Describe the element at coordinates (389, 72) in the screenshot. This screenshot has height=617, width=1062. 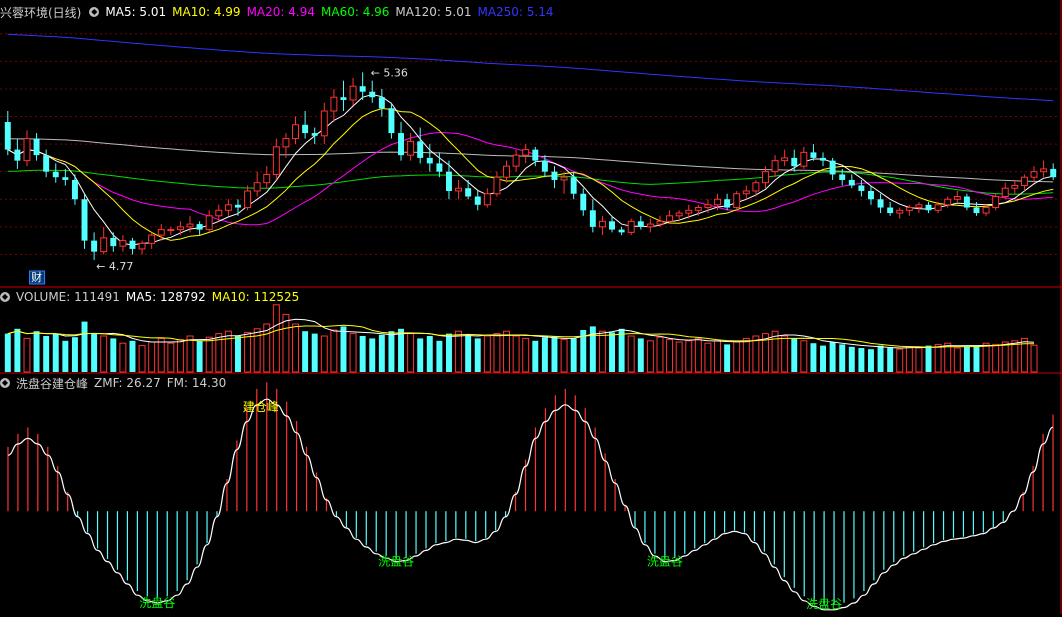
I see `high-price-label: ← 5.36` at that location.